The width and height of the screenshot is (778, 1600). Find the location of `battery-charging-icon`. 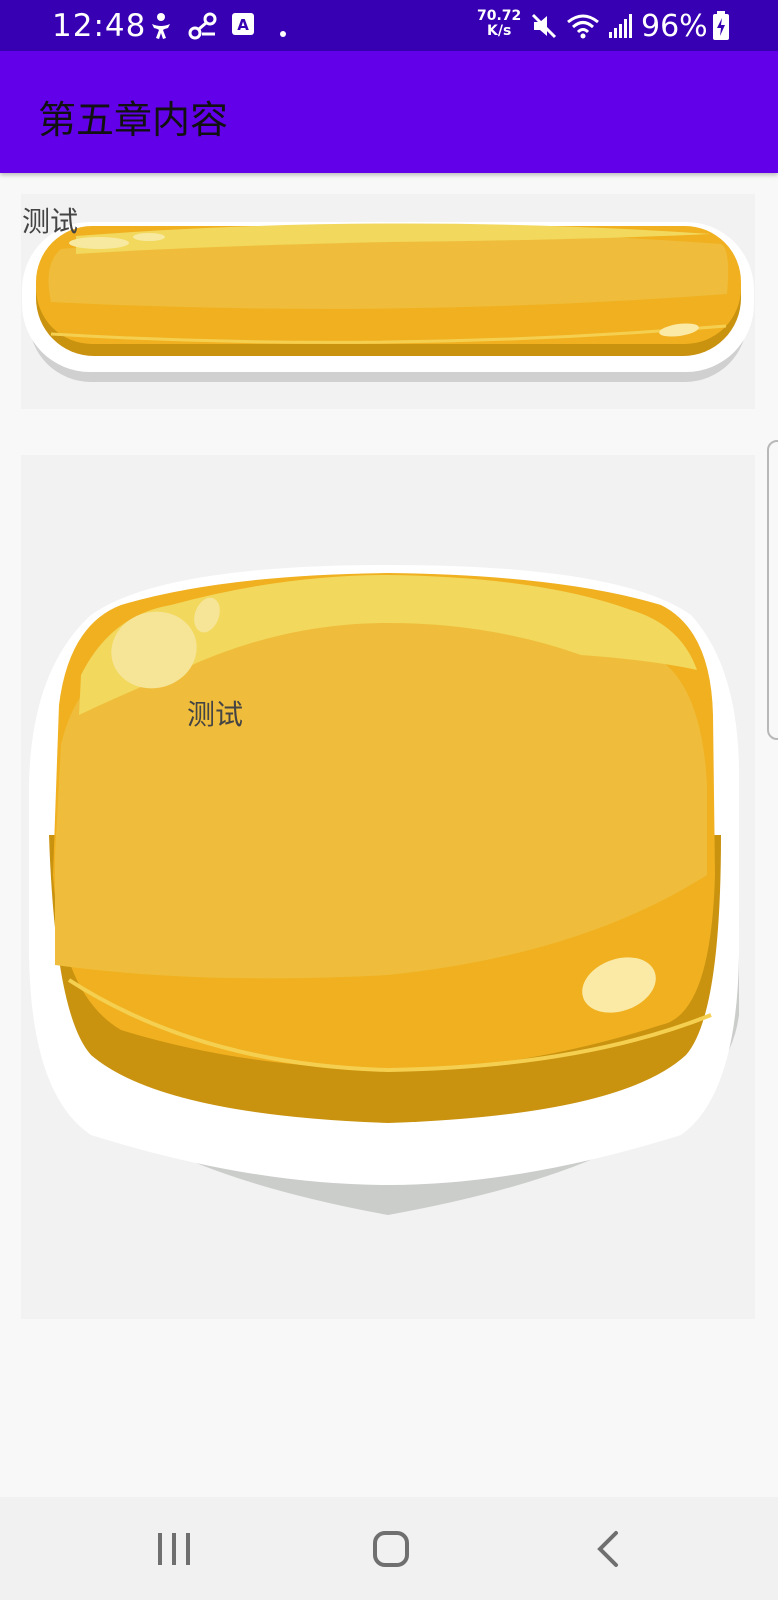

battery-charging-icon is located at coordinates (721, 28).